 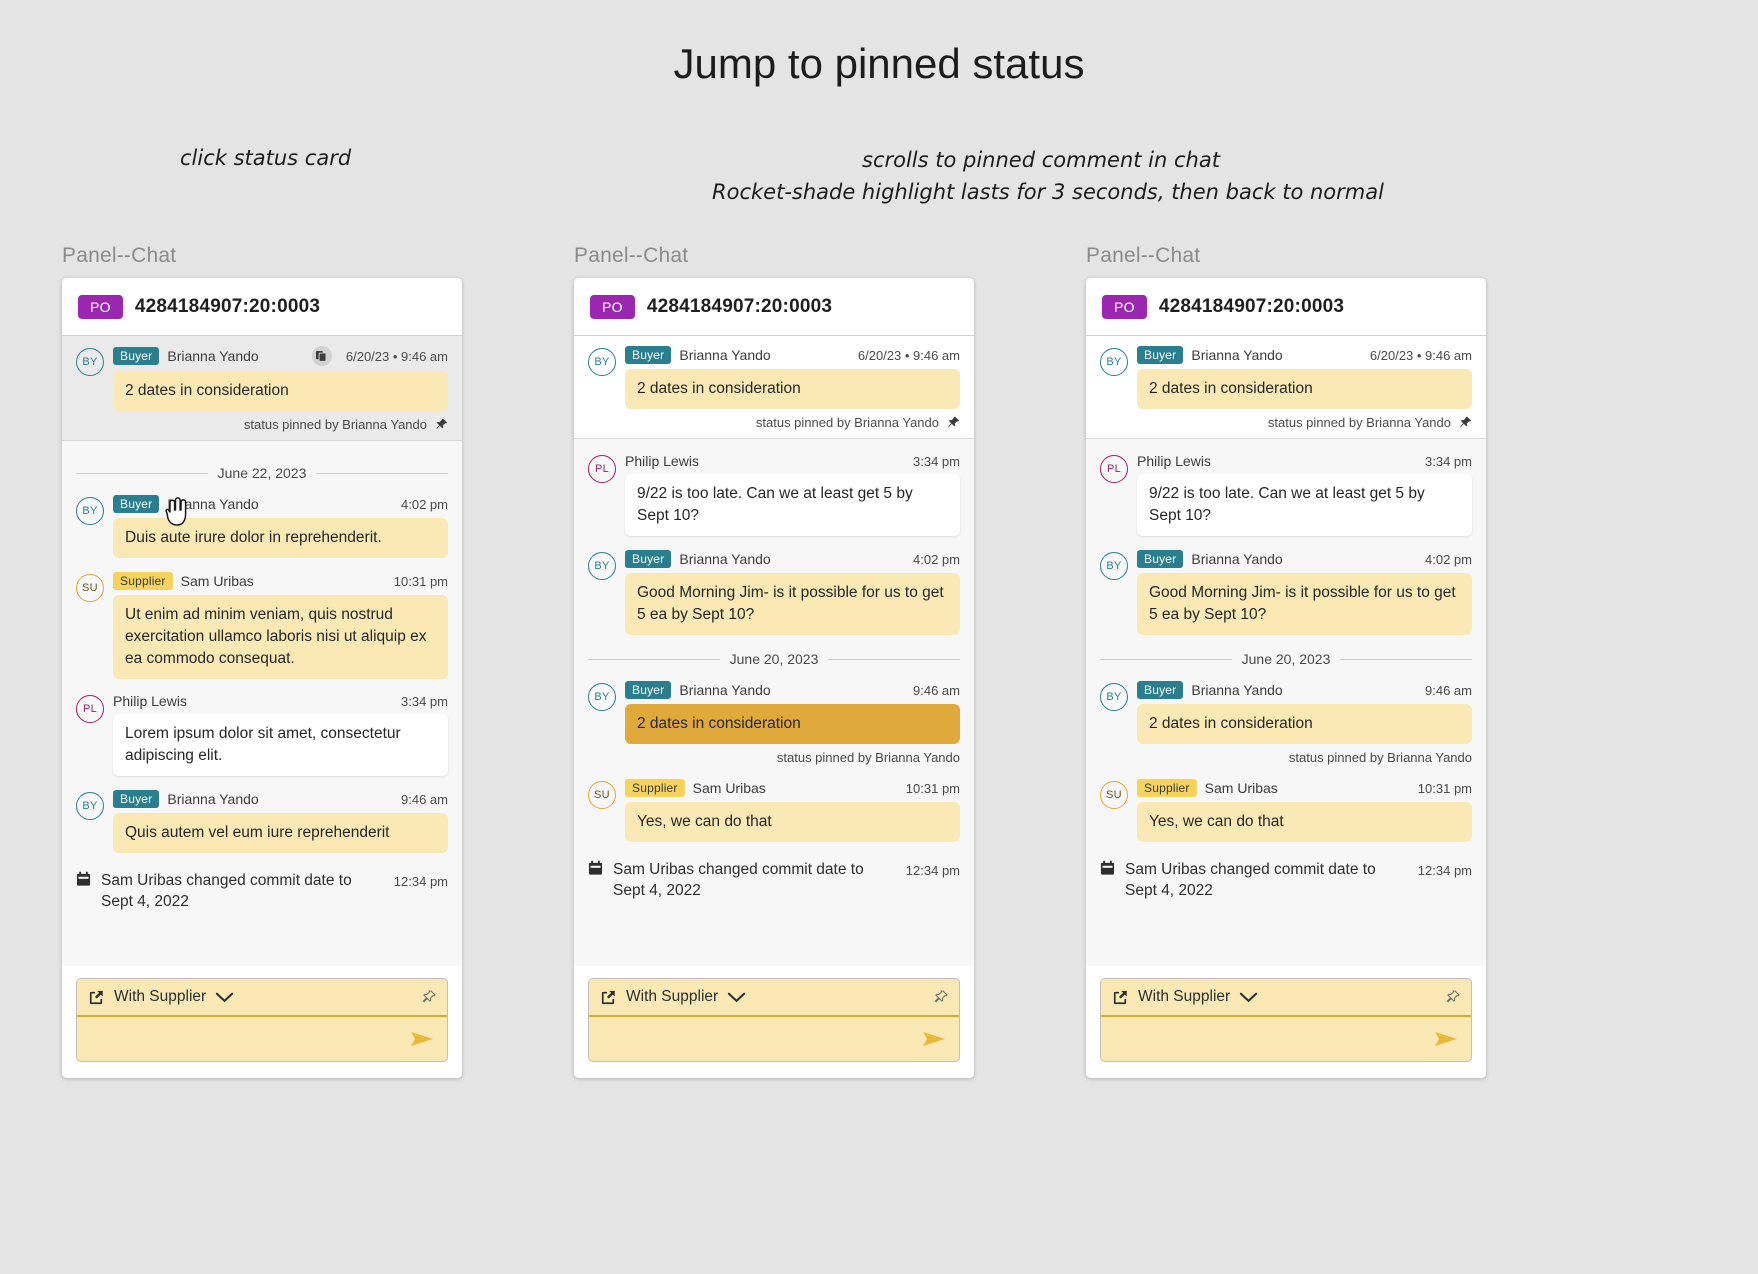 I want to click on message-meta: Philip Lewis 3:34 pm, so click(x=792, y=461).